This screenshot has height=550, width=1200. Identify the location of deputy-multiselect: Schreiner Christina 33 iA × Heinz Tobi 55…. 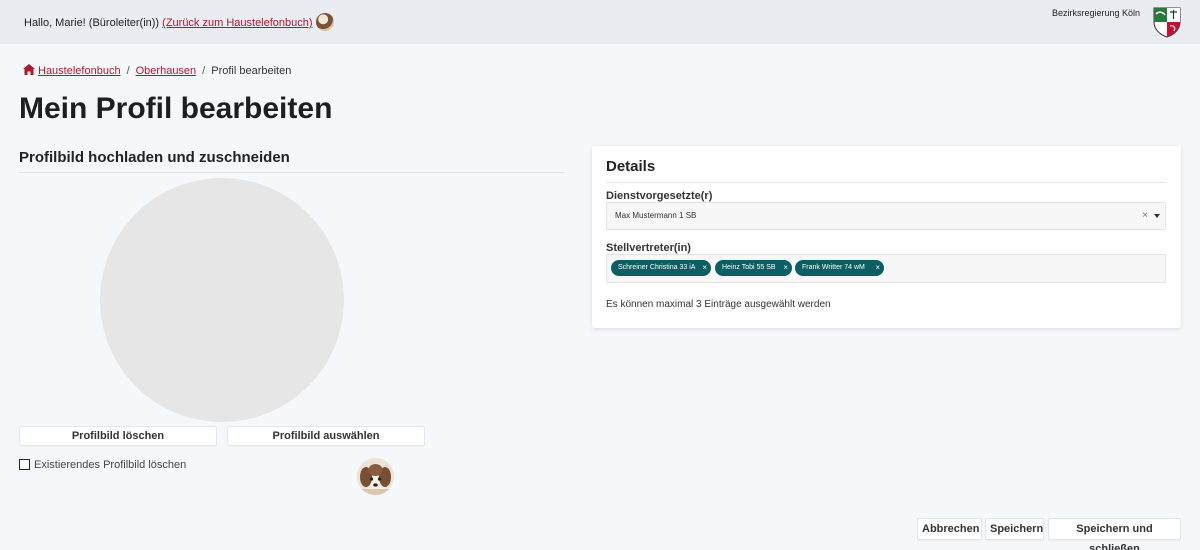
(886, 268).